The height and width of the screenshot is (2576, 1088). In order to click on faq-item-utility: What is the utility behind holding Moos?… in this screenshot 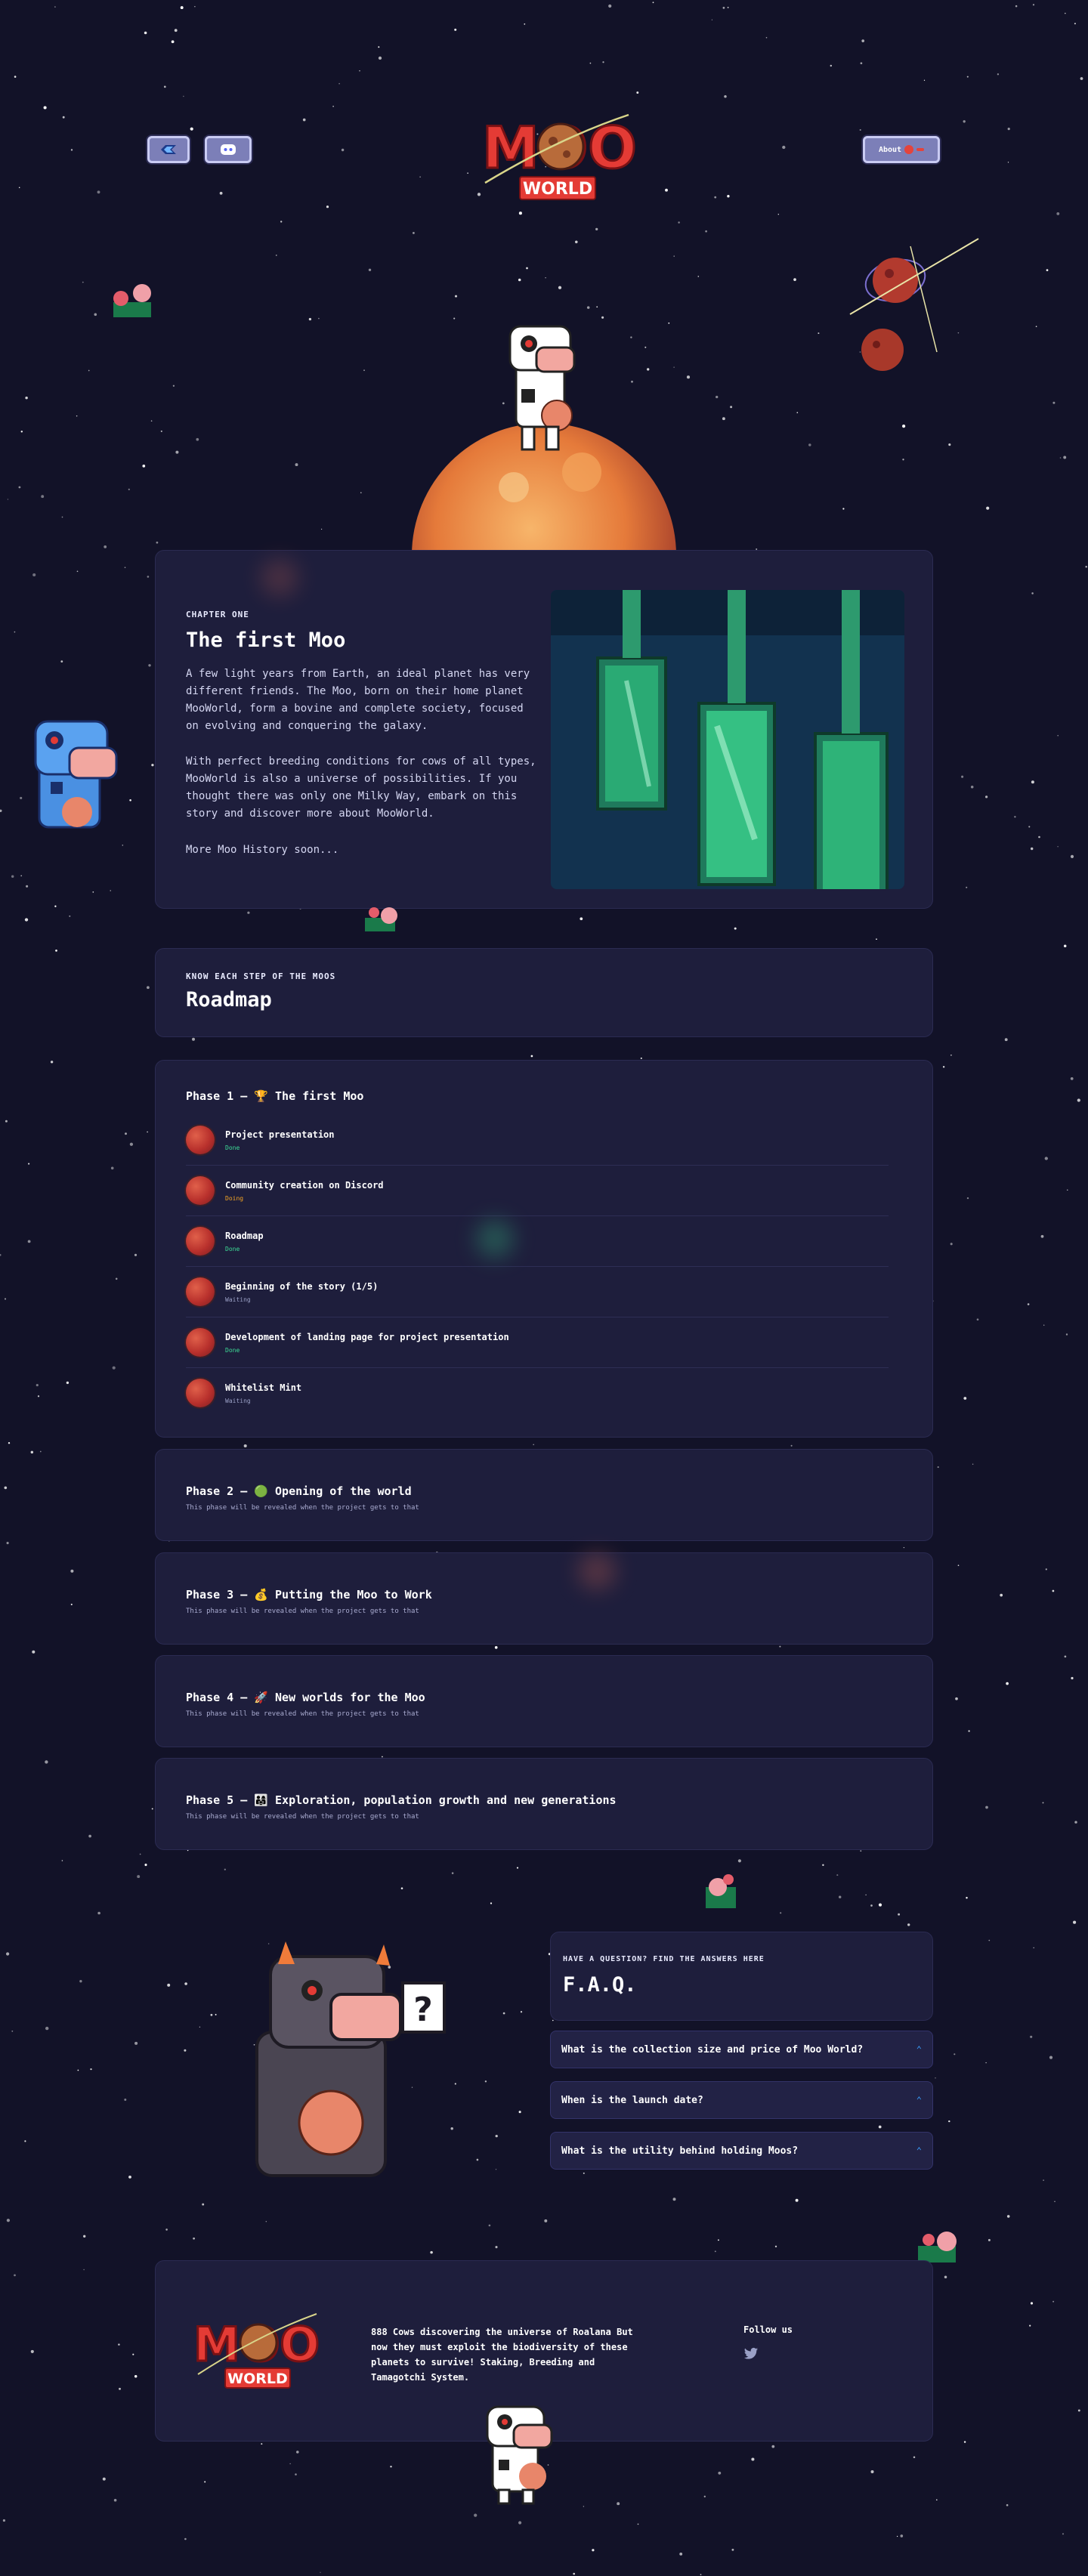, I will do `click(741, 2151)`.